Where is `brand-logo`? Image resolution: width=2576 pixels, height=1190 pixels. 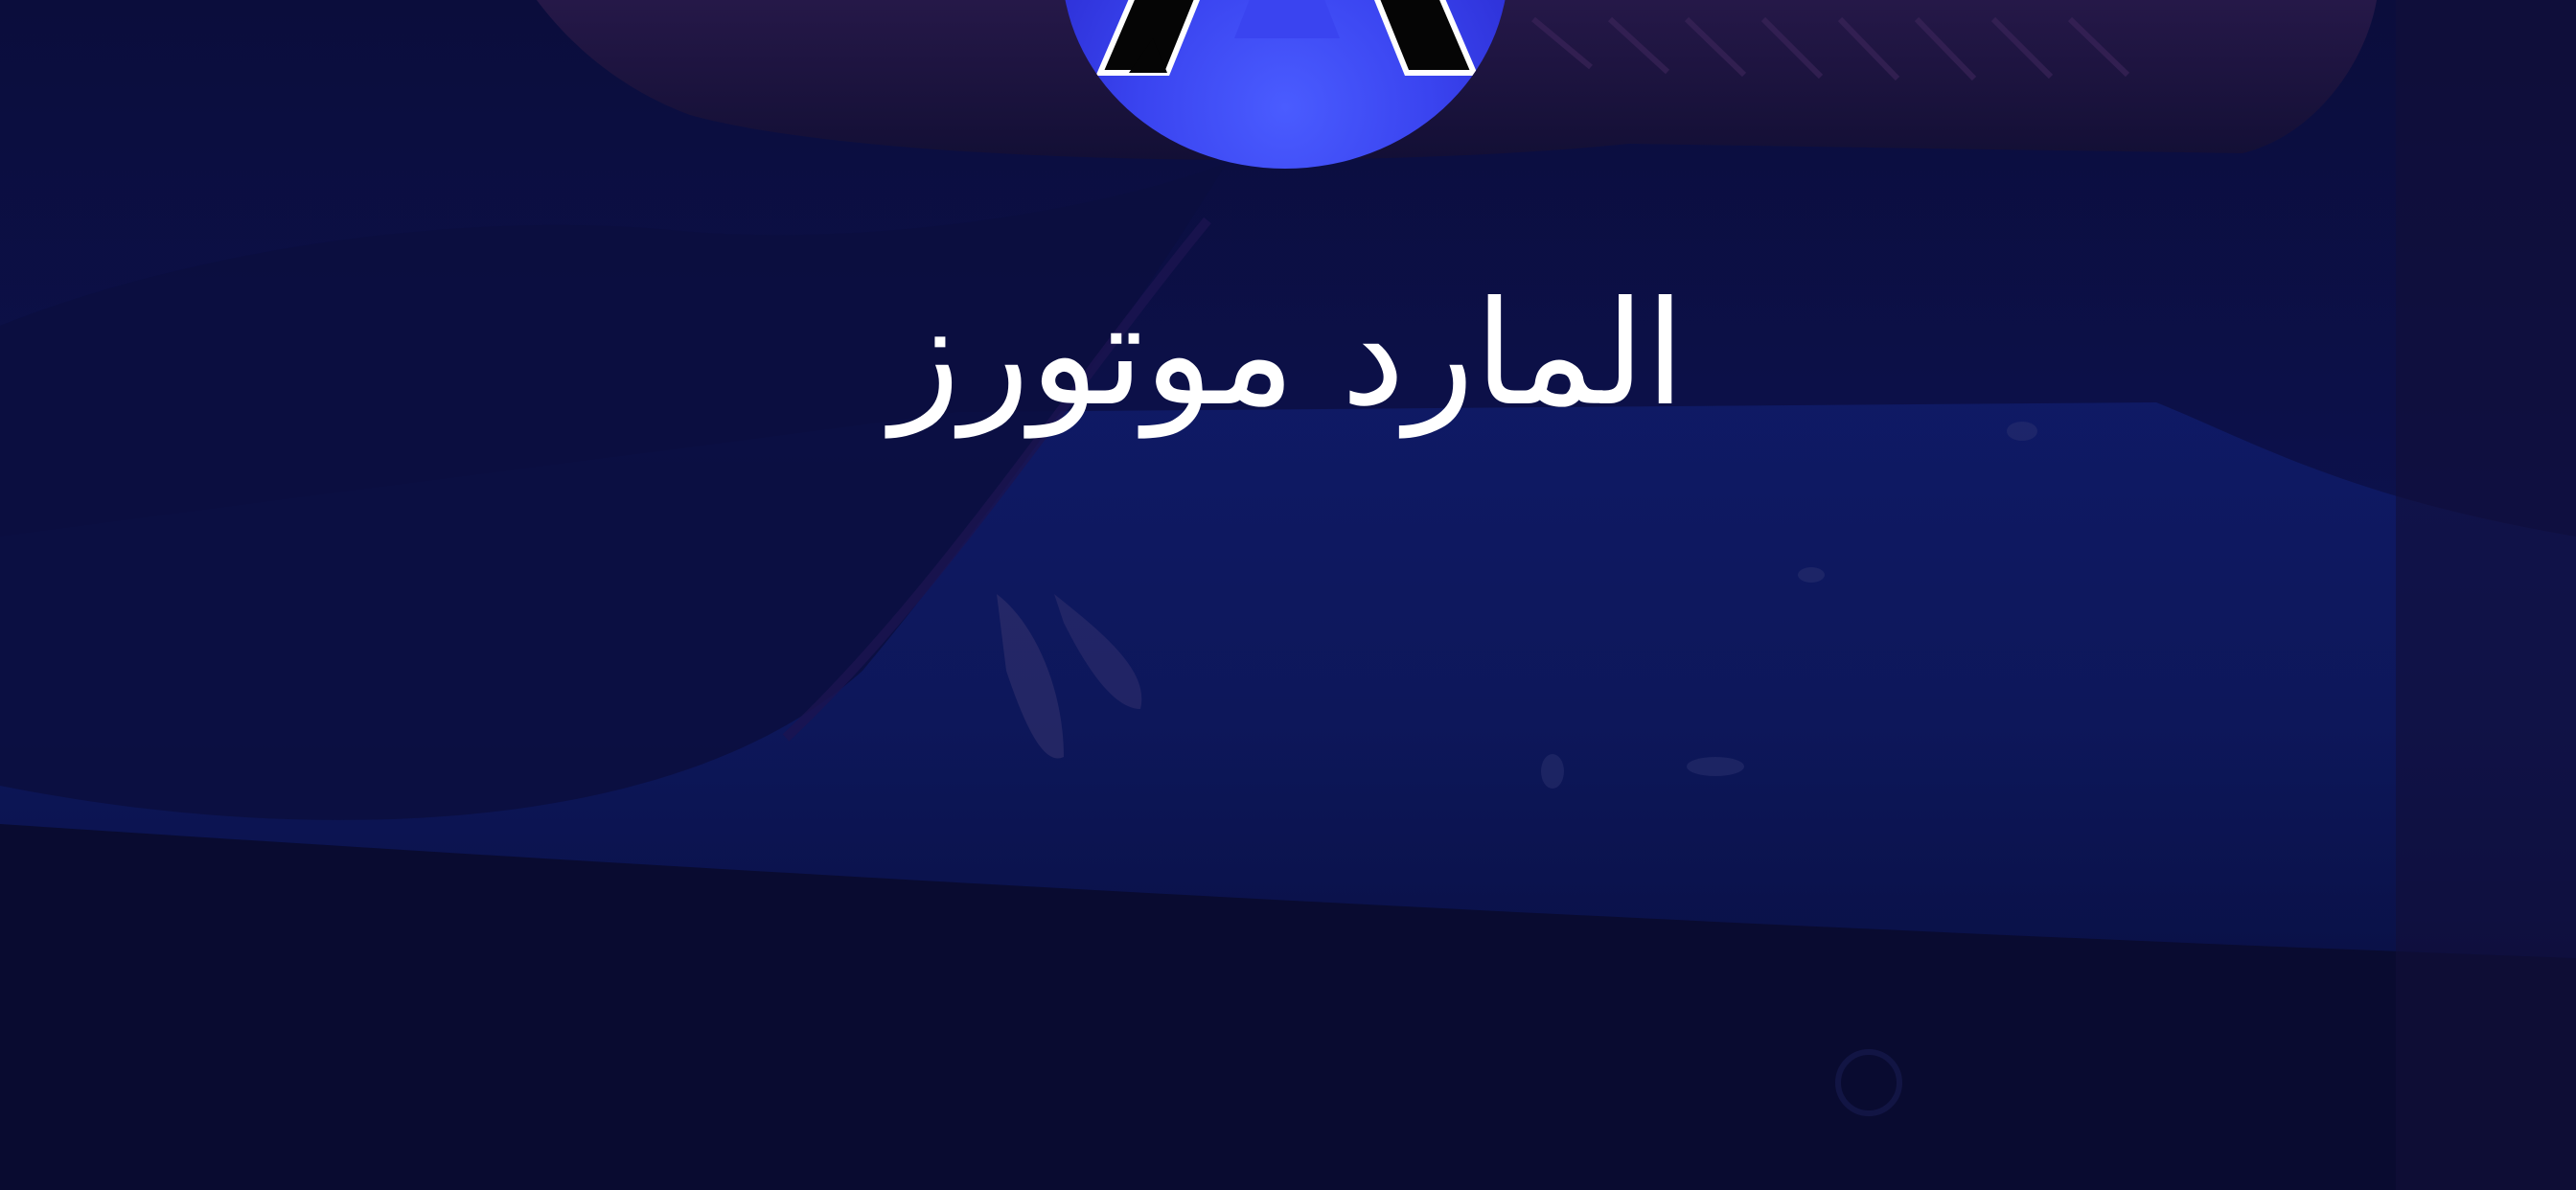 brand-logo is located at coordinates (1285, 85).